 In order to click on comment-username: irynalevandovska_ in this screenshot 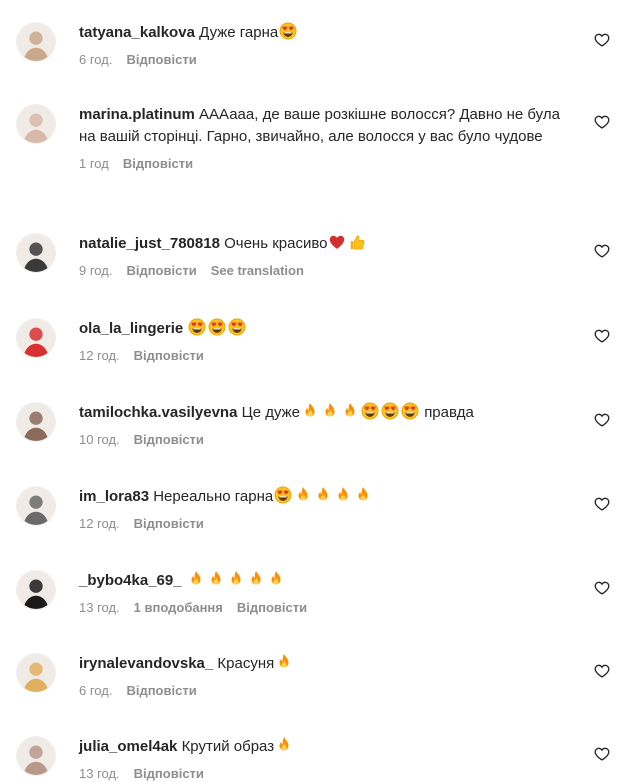, I will do `click(146, 663)`.